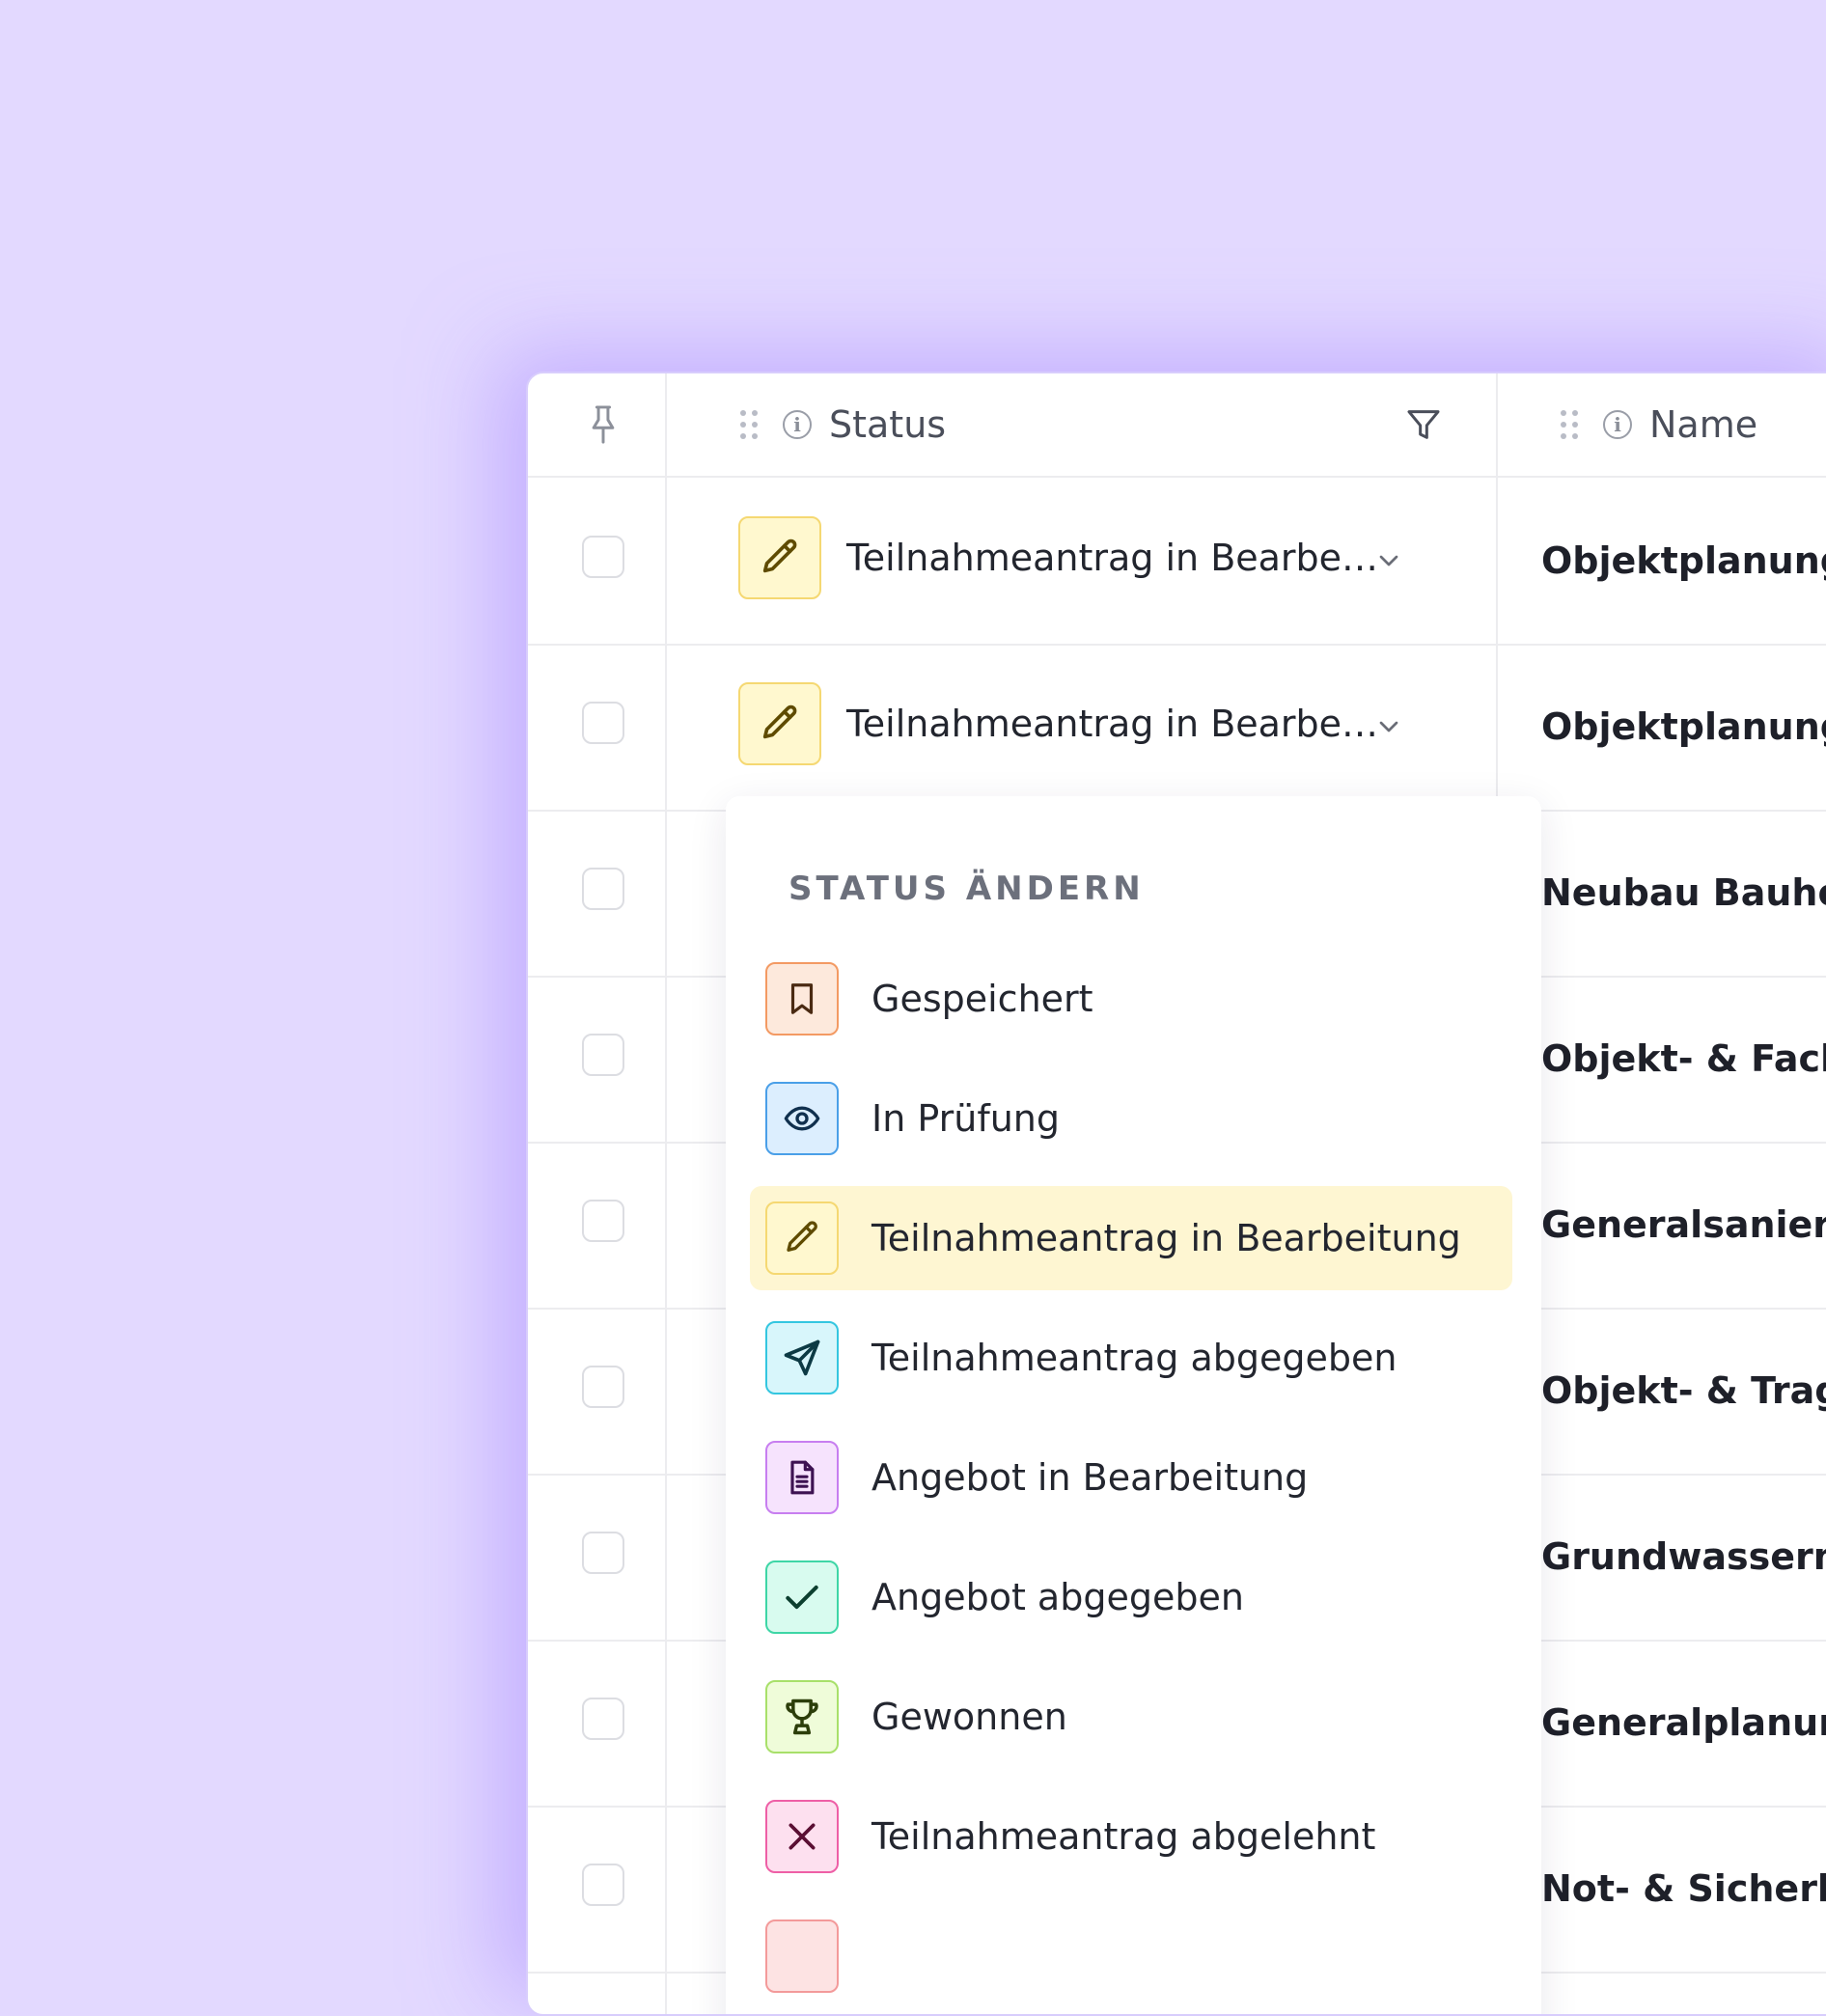  What do you see at coordinates (802, 1118) in the screenshot?
I see `eye-icon` at bounding box center [802, 1118].